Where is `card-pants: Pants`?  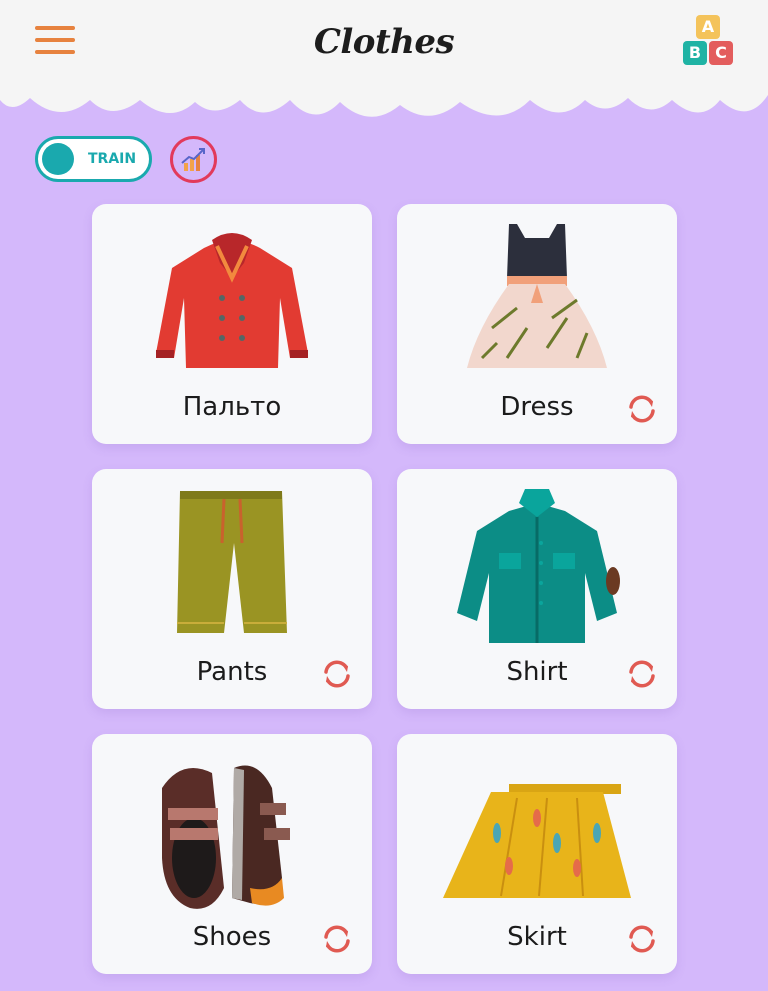
card-pants: Pants is located at coordinates (232, 589).